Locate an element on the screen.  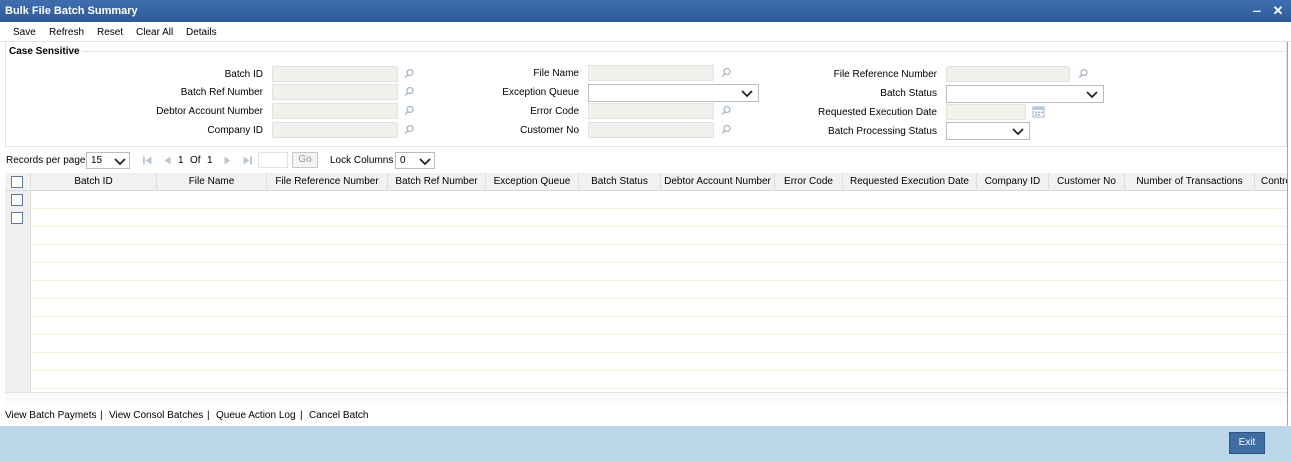
batch-processing-status-label: Batch Processing Status is located at coordinates (882, 131).